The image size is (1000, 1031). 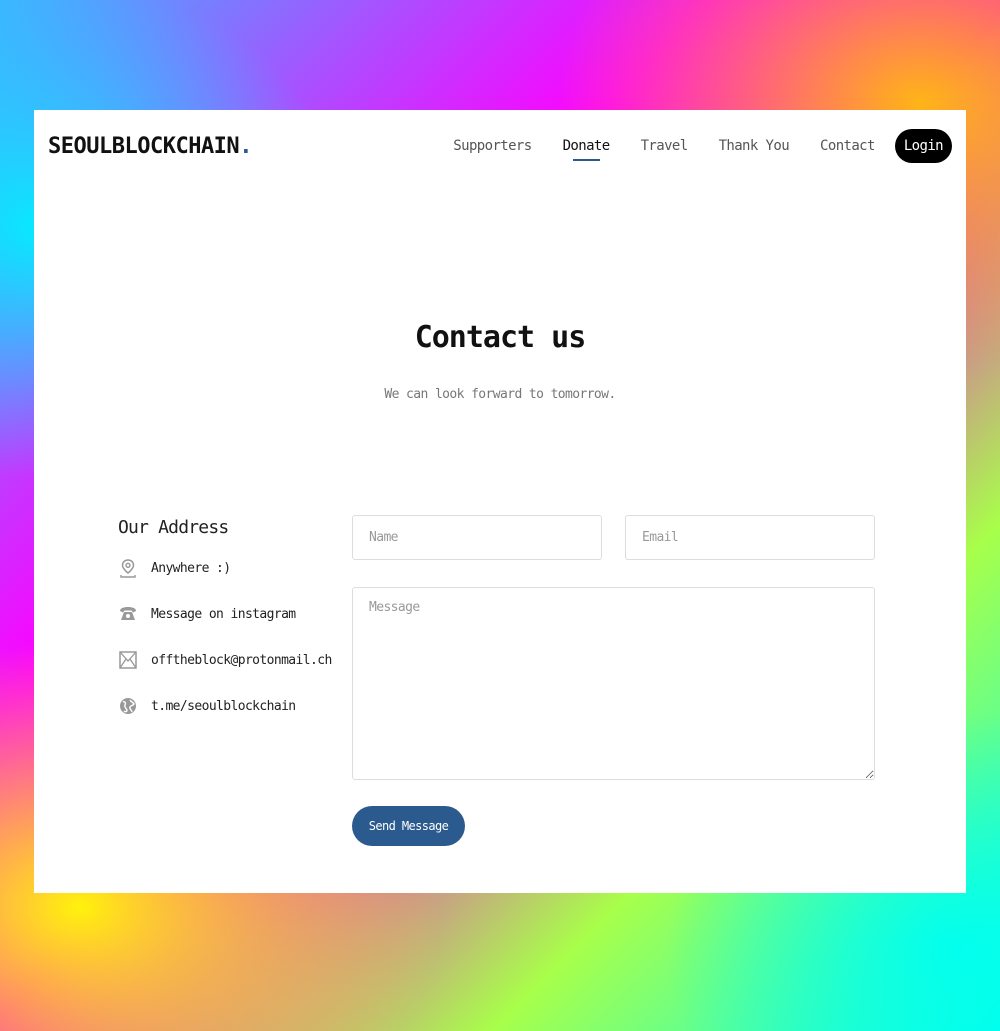 What do you see at coordinates (492, 146) in the screenshot?
I see `nav-item-supporters: Supporters` at bounding box center [492, 146].